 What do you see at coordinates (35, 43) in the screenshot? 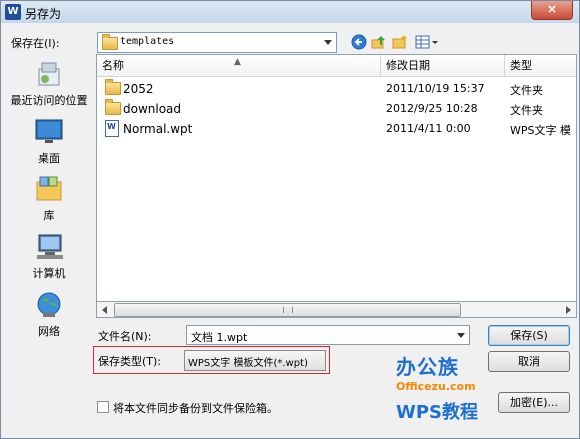
I see `location-label: 保存在(I):` at bounding box center [35, 43].